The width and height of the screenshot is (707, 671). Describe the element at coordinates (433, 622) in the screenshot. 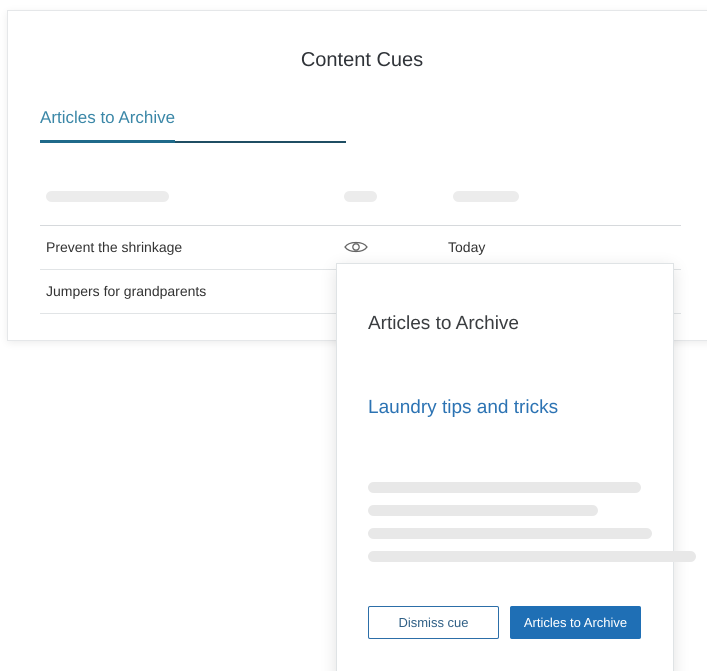

I see `dismiss-button: Dismiss cue` at that location.